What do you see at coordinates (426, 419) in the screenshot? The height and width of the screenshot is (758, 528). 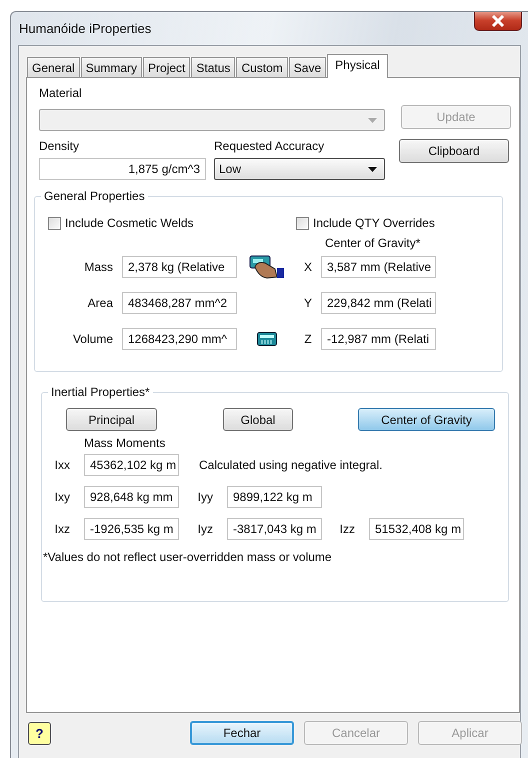 I see `mode-button: Center of Gravity` at bounding box center [426, 419].